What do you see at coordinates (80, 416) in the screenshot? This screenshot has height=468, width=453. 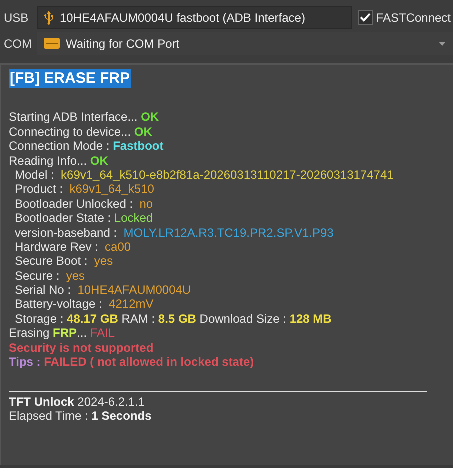 I see `log-line: Elapsed Time : 1 Seconds` at bounding box center [80, 416].